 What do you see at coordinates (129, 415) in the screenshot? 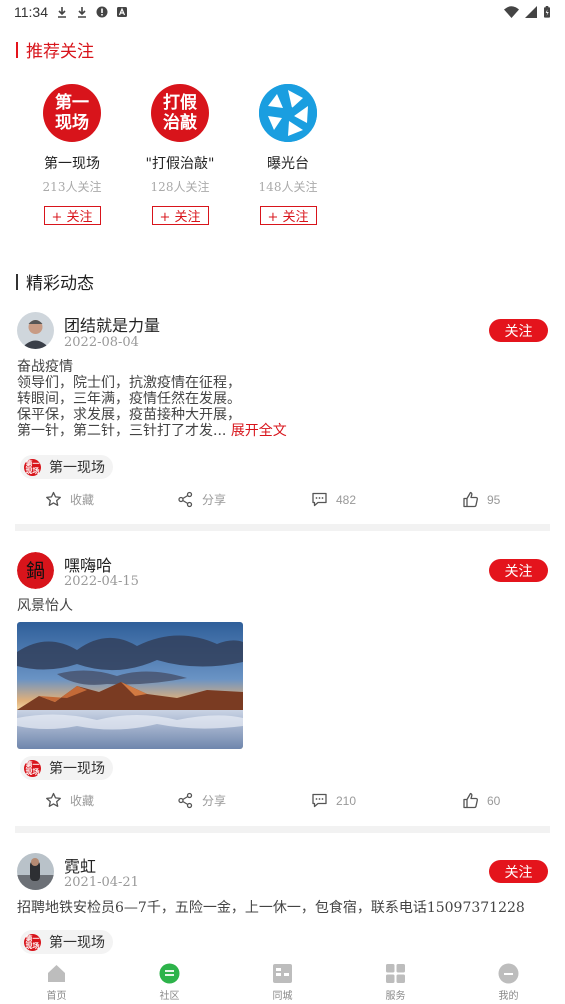
I see `post-text-line: 保平保，求发展，疫苗接种大开展，` at bounding box center [129, 415].